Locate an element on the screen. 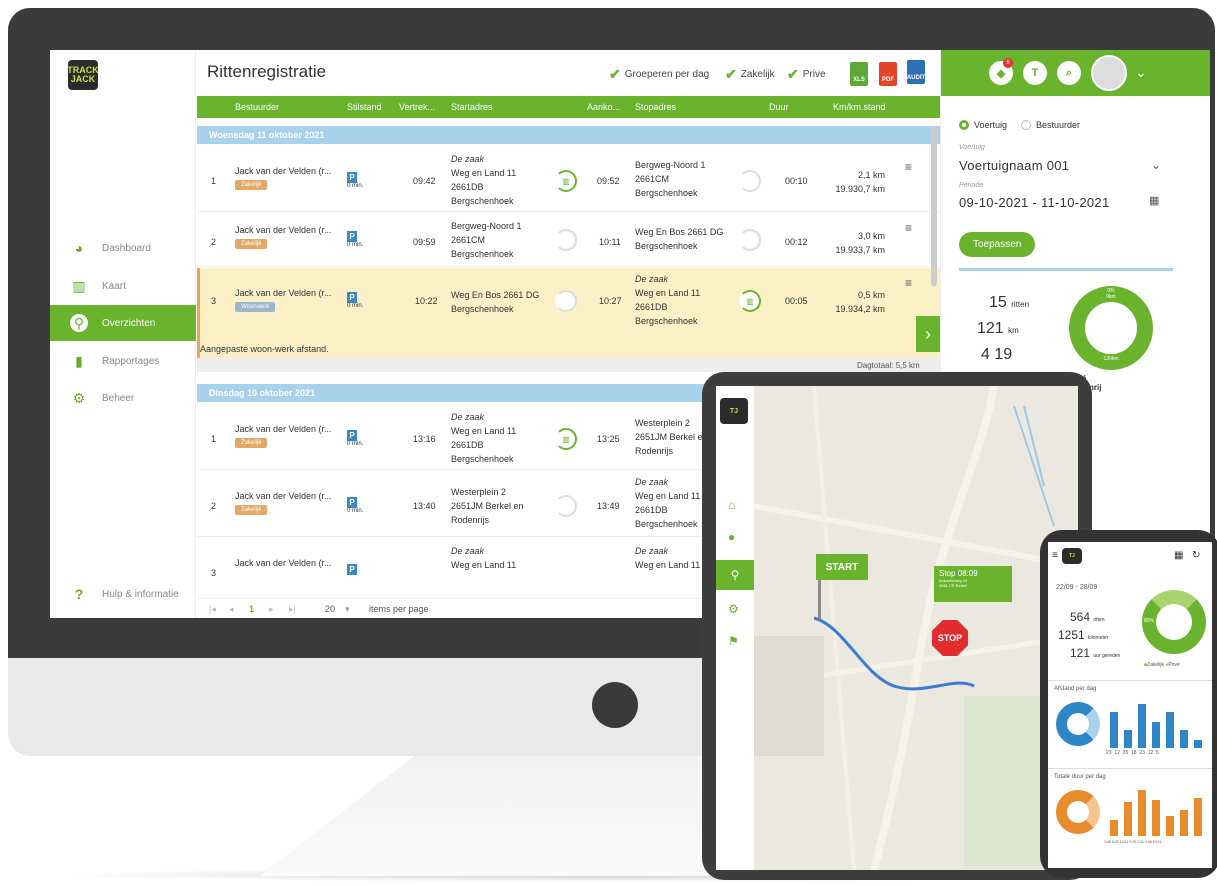 The width and height of the screenshot is (1217, 886). sidebar-item-dashboard: ◕ Dashboard is located at coordinates (123, 248).